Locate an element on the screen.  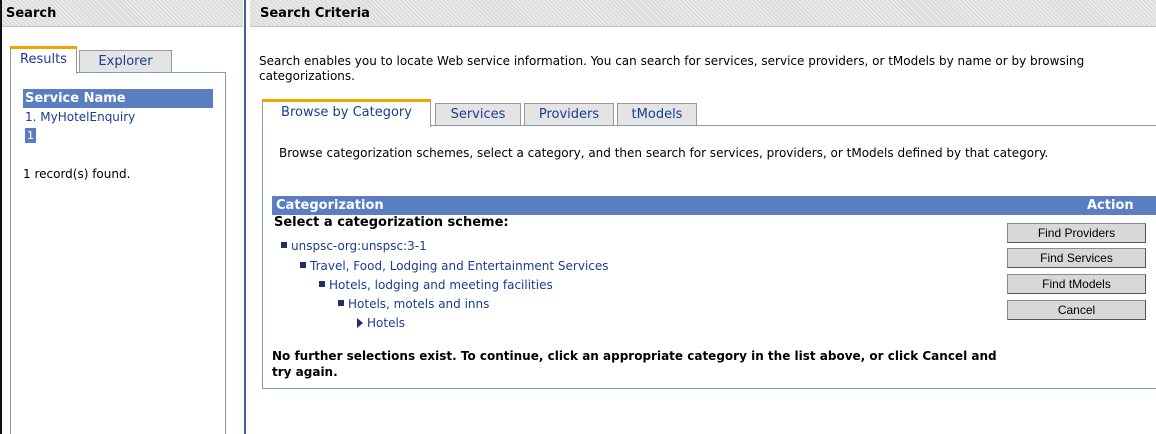
action-column-header: Action is located at coordinates (1110, 205).